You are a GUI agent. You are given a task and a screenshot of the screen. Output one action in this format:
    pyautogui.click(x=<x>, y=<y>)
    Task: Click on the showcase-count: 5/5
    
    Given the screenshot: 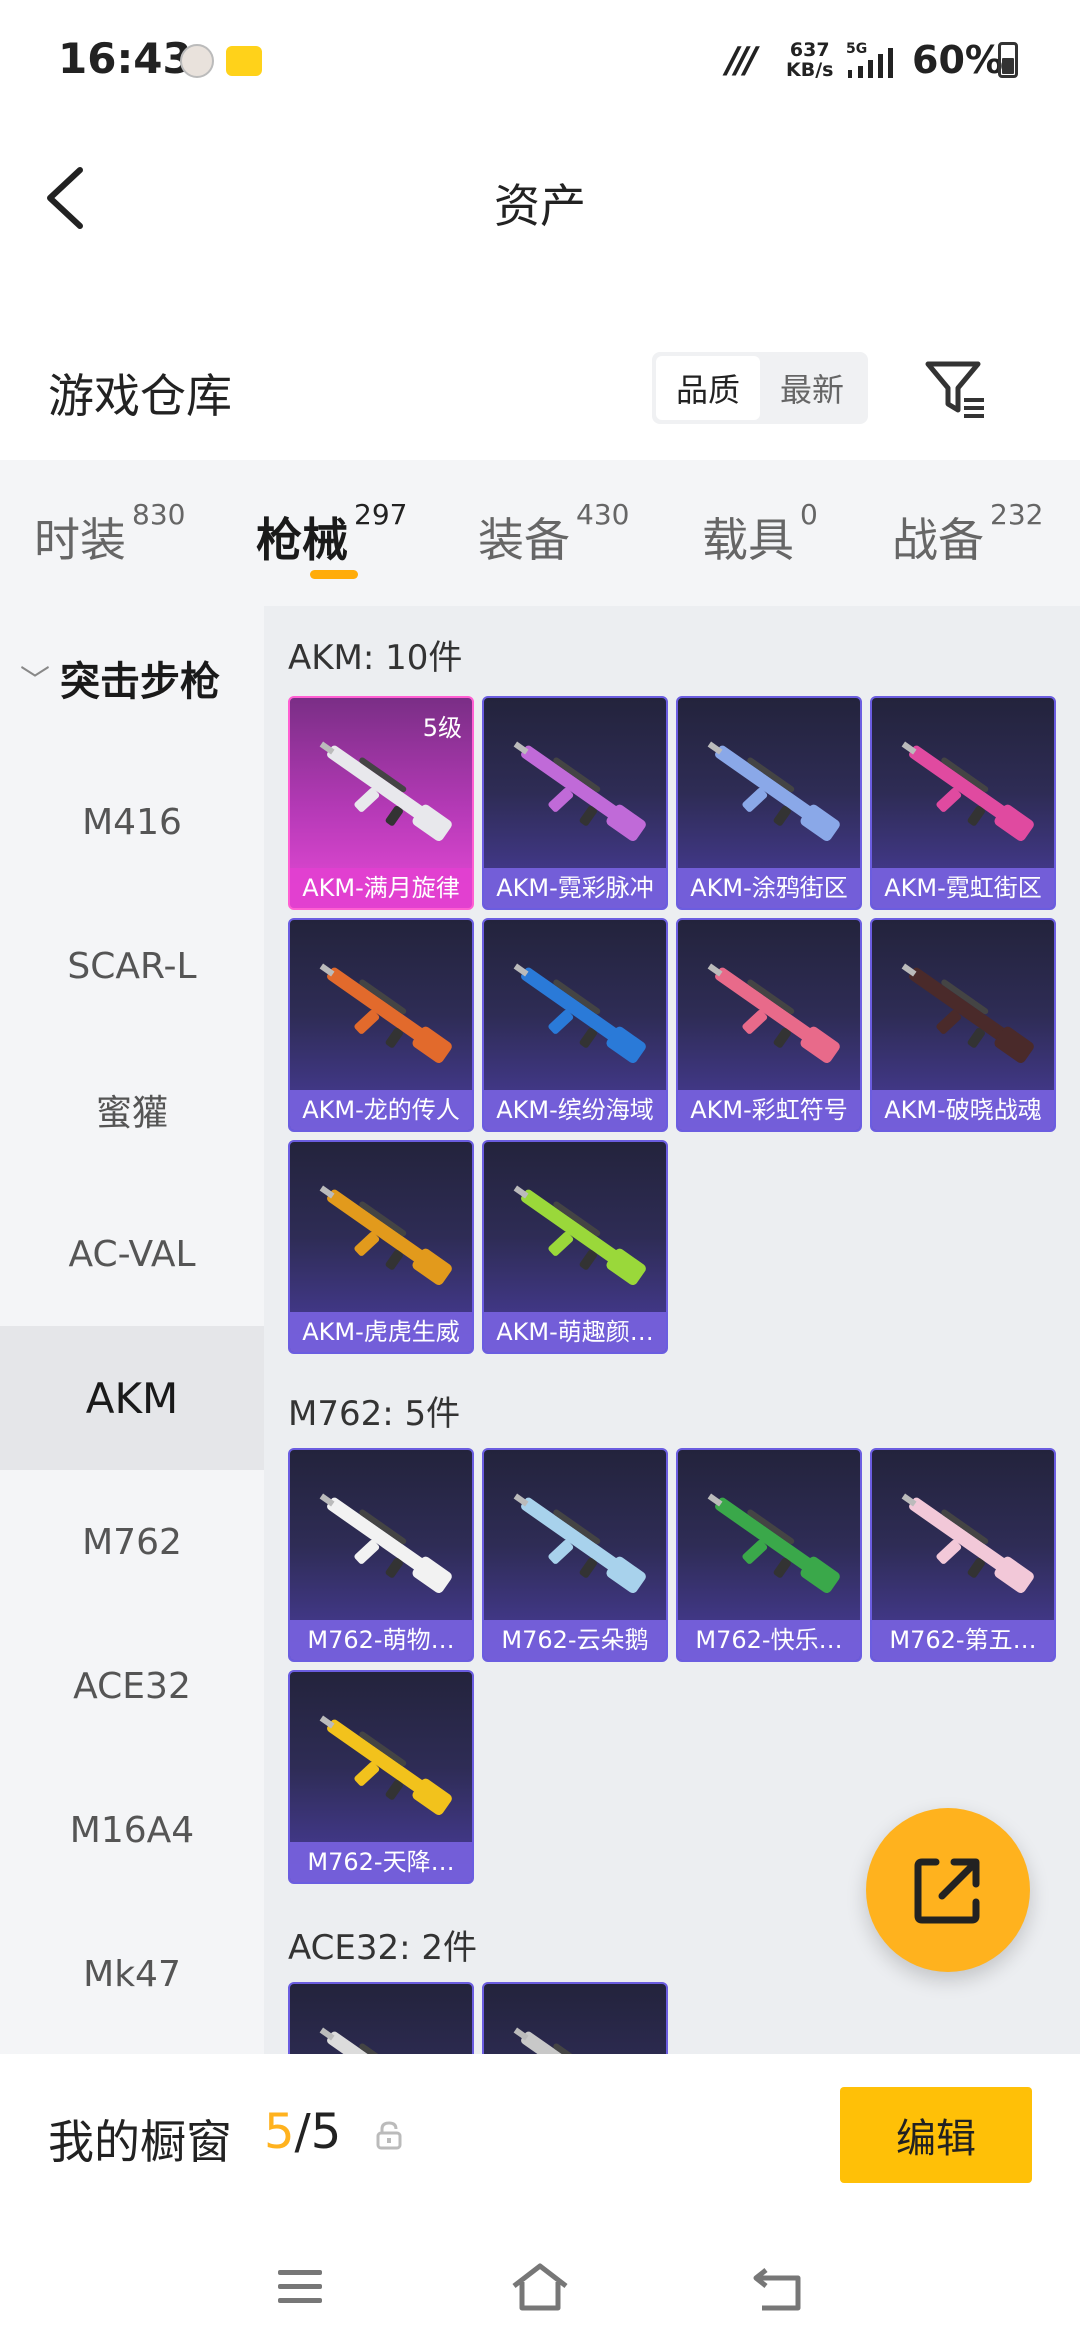 What is the action you would take?
    pyautogui.click(x=302, y=2132)
    